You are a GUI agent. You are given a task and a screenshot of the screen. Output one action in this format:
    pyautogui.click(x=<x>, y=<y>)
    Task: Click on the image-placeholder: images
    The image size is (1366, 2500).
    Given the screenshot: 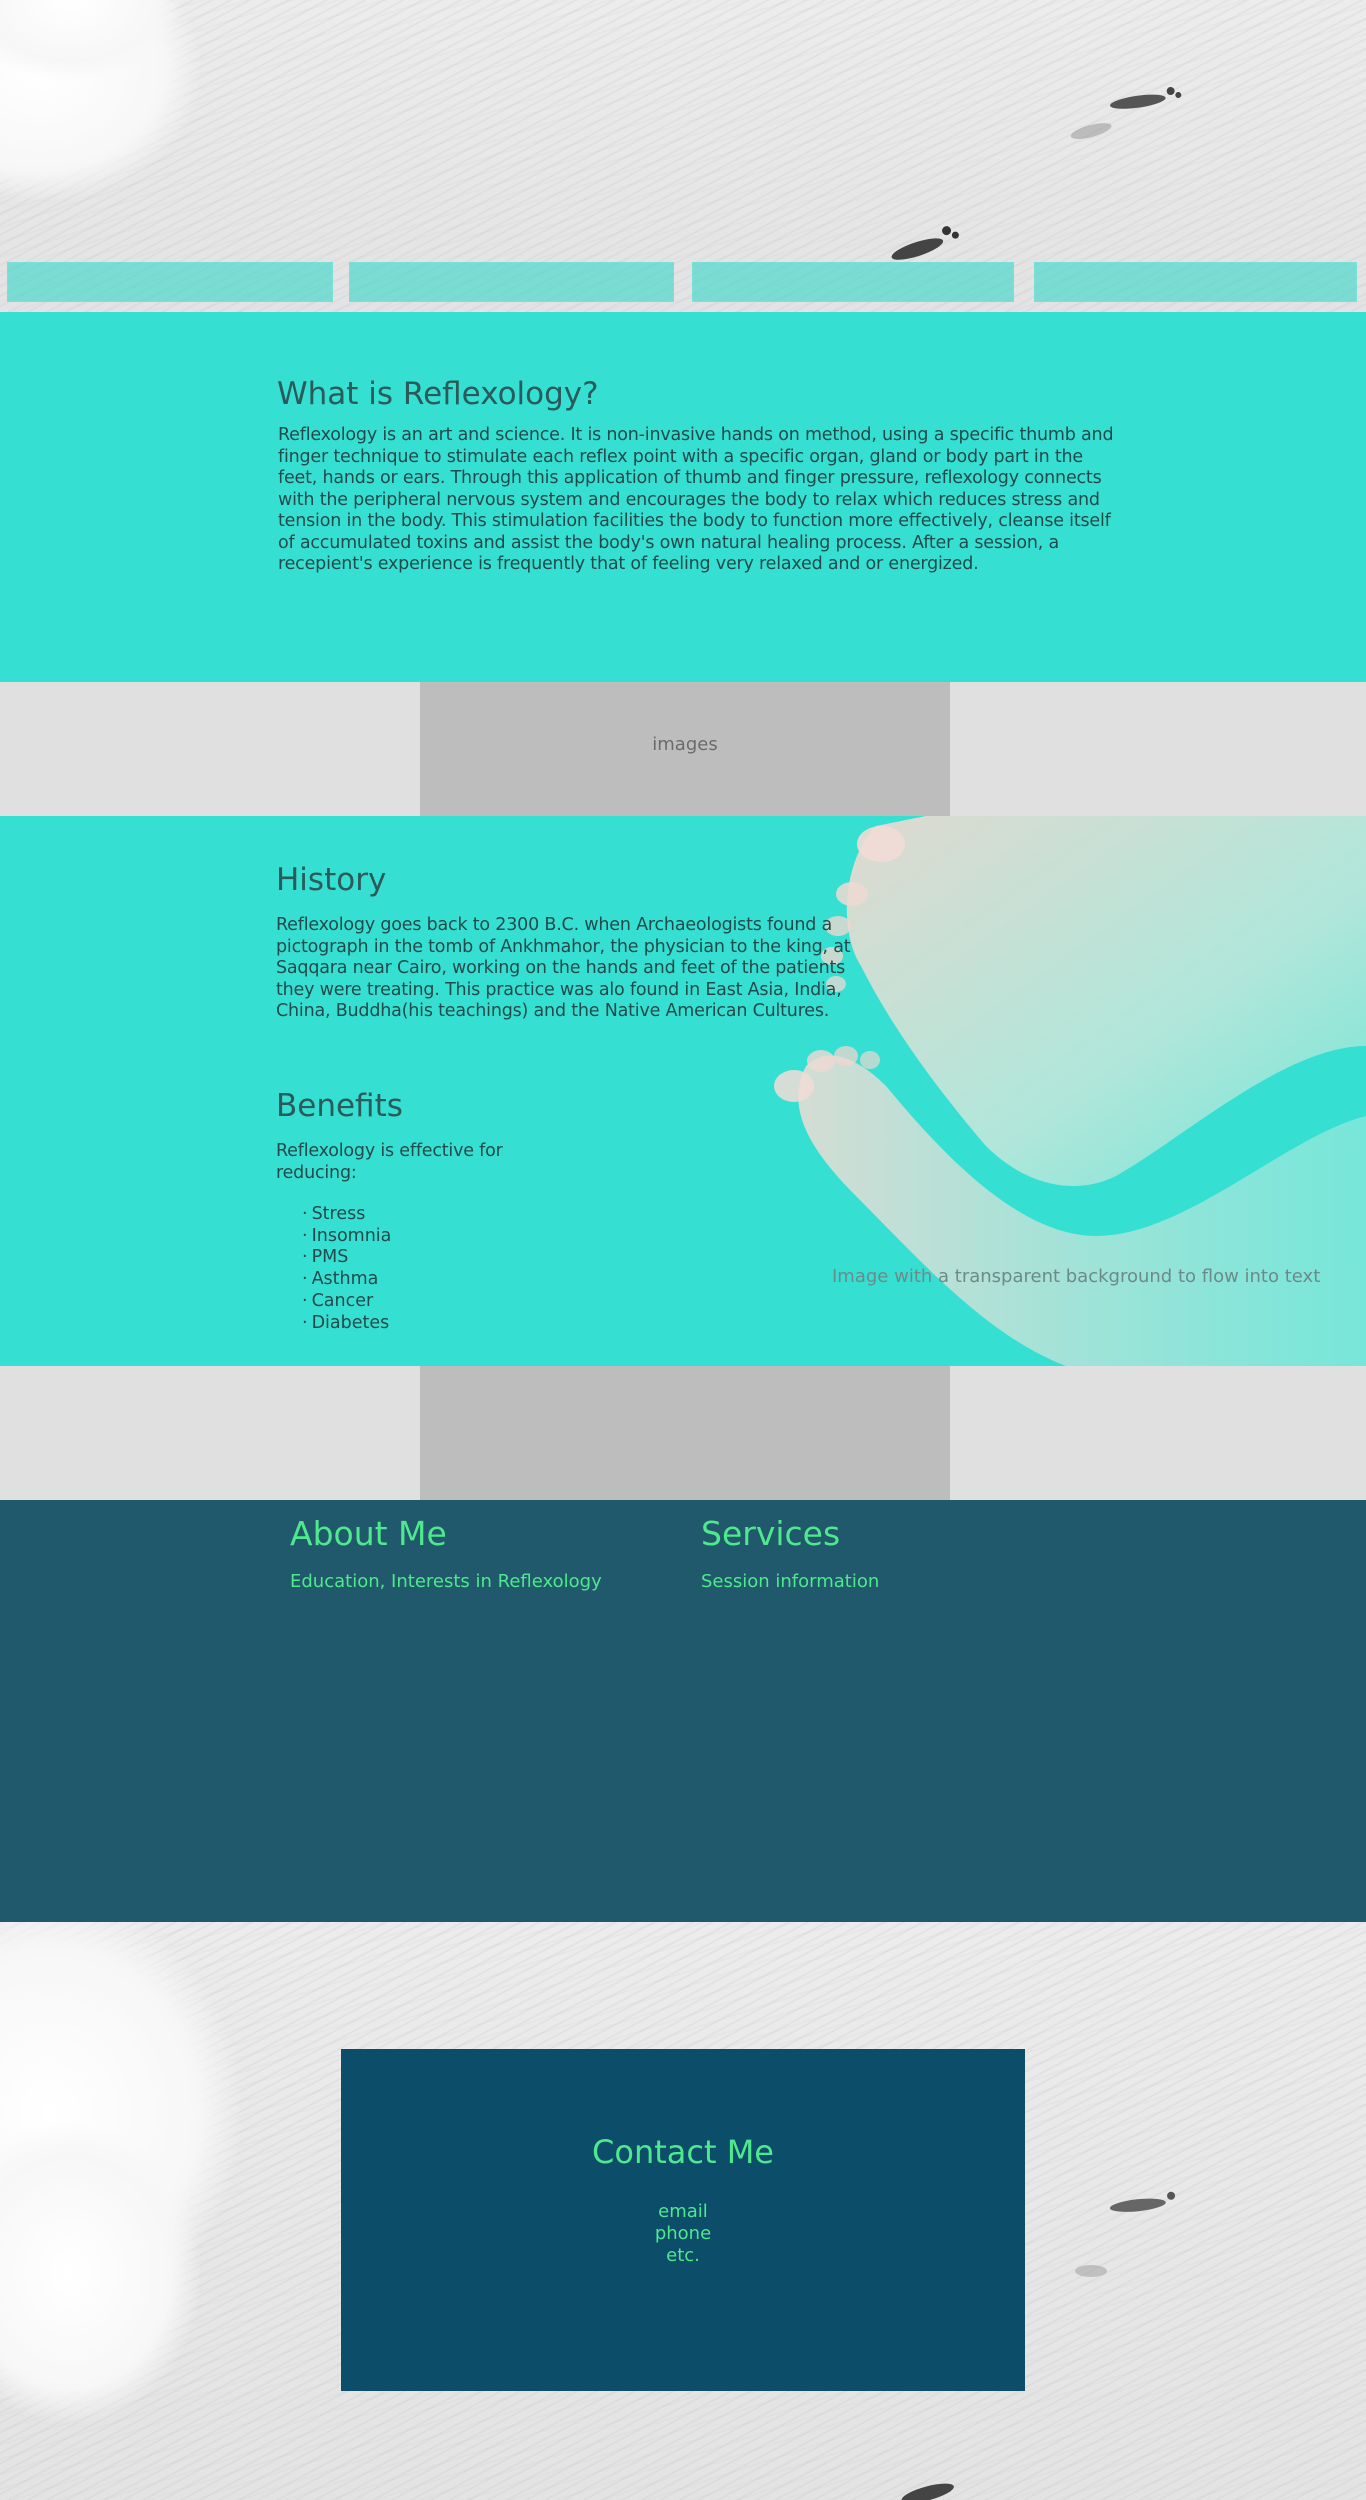 What is the action you would take?
    pyautogui.click(x=685, y=749)
    